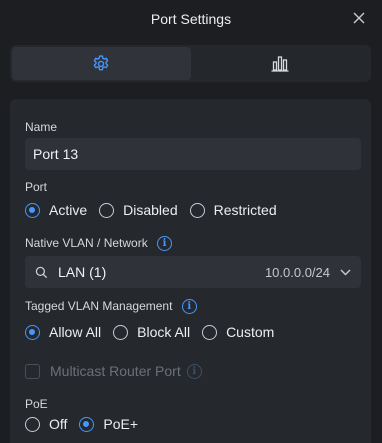  I want to click on tagged-option-block-all: Block All, so click(151, 332).